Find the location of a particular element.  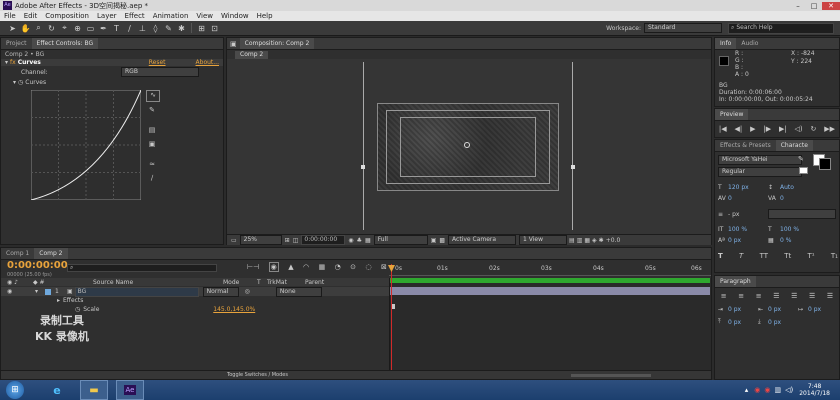

close-icon: ✕ is located at coordinates (831, 5).